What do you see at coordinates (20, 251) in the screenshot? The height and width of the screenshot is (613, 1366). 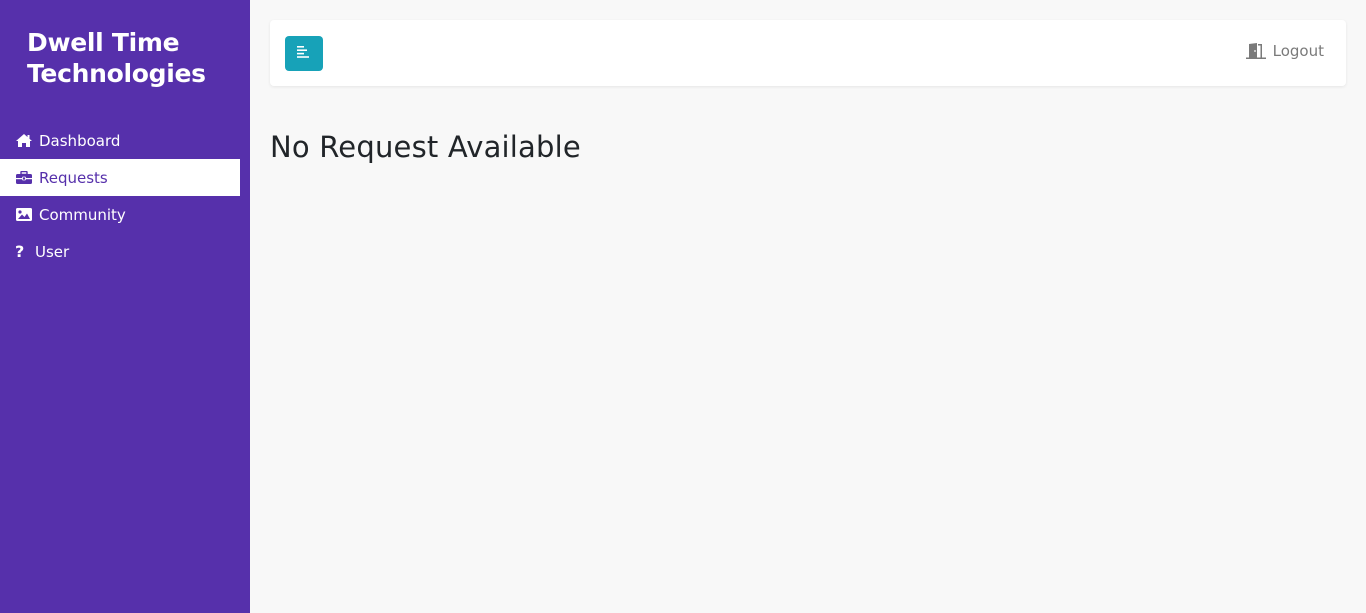 I see `question-icon: ?` at bounding box center [20, 251].